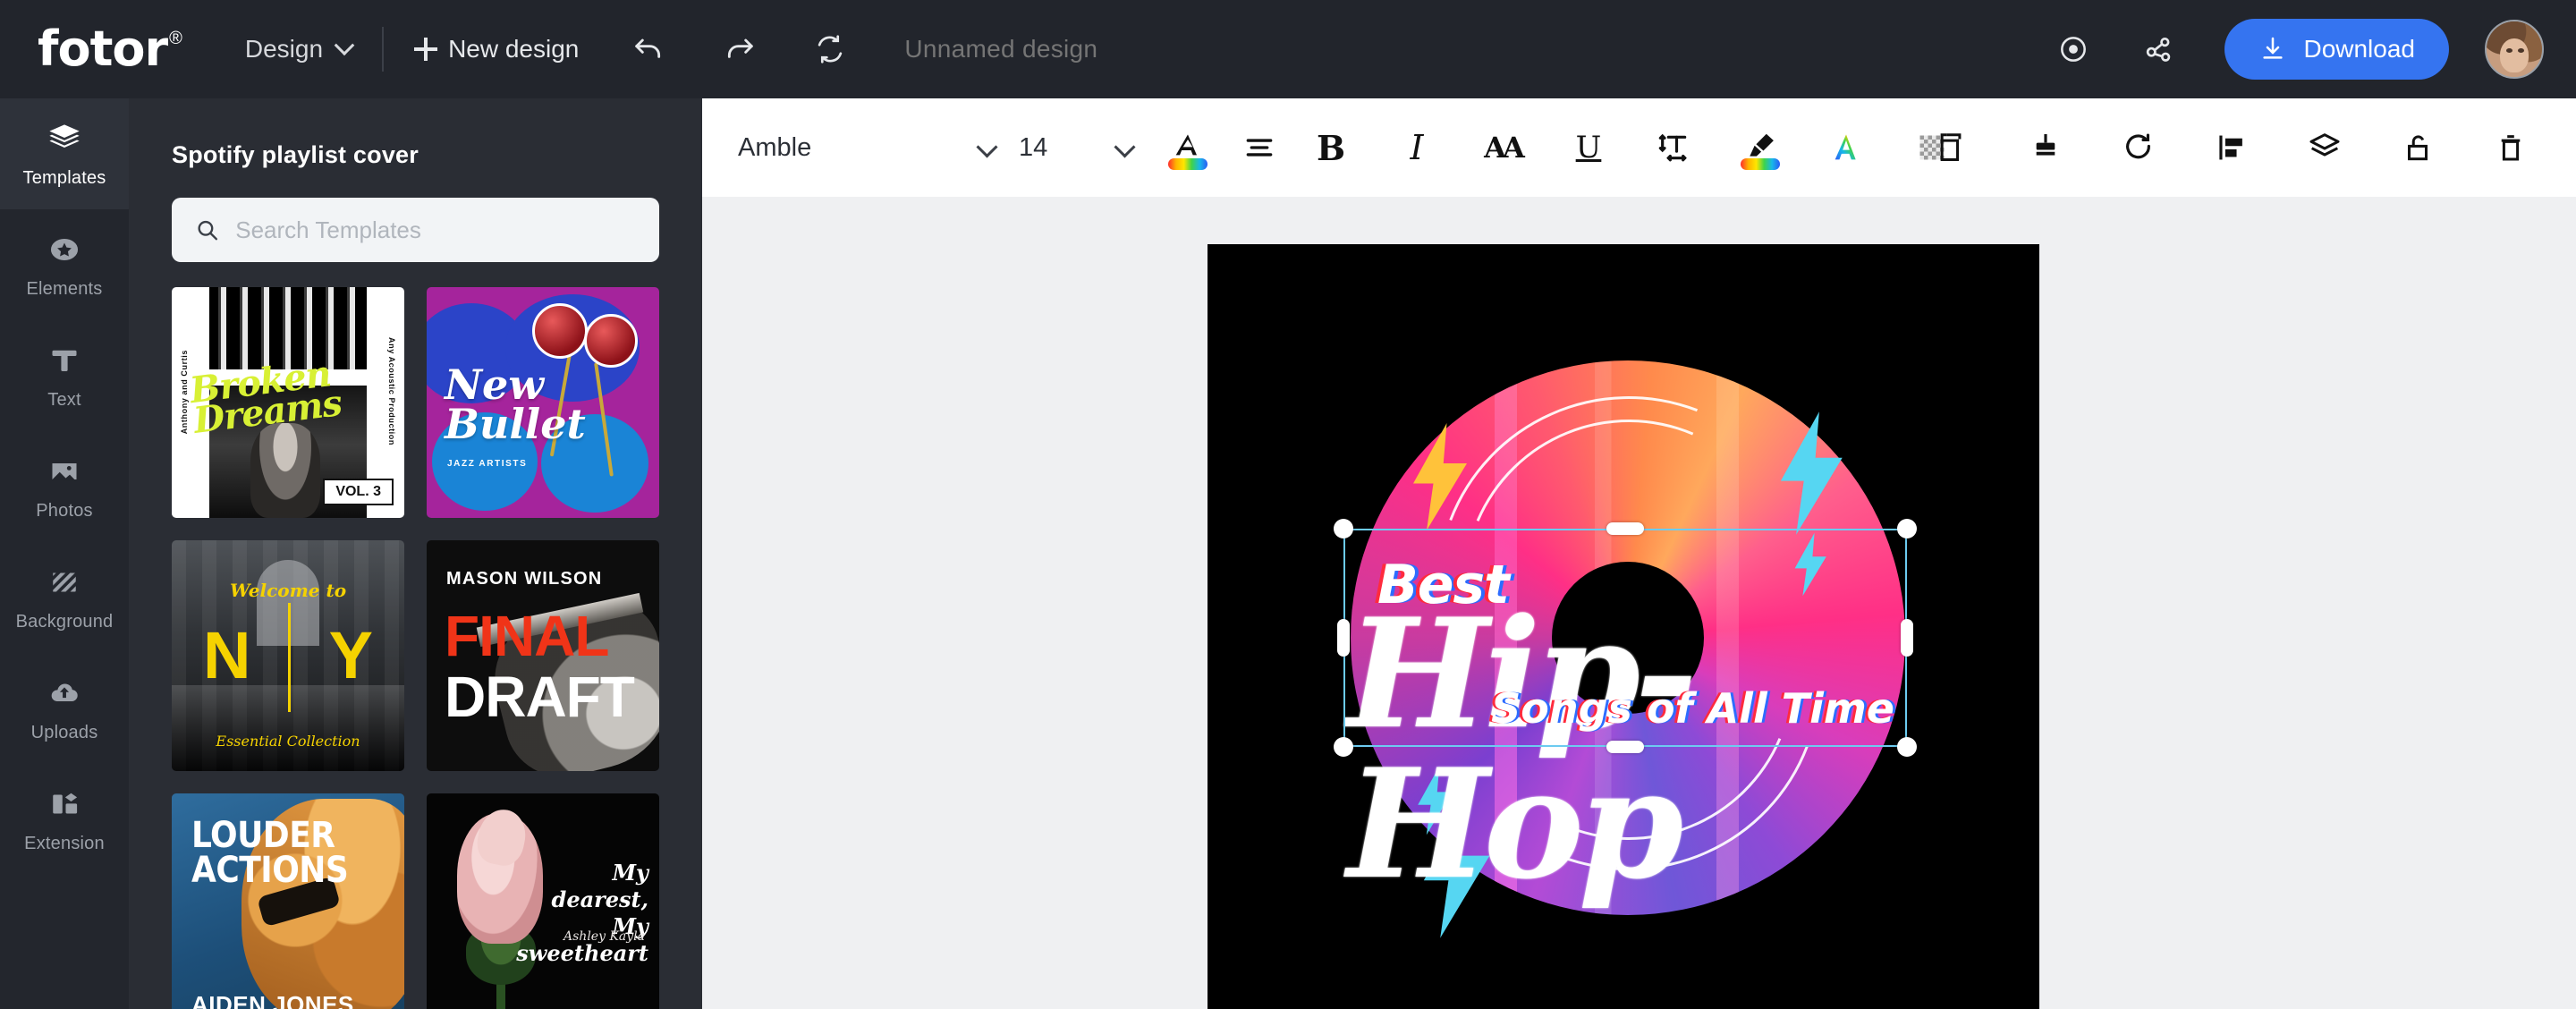 The width and height of the screenshot is (2576, 1009). What do you see at coordinates (1907, 638) in the screenshot?
I see `resize-handle-right` at bounding box center [1907, 638].